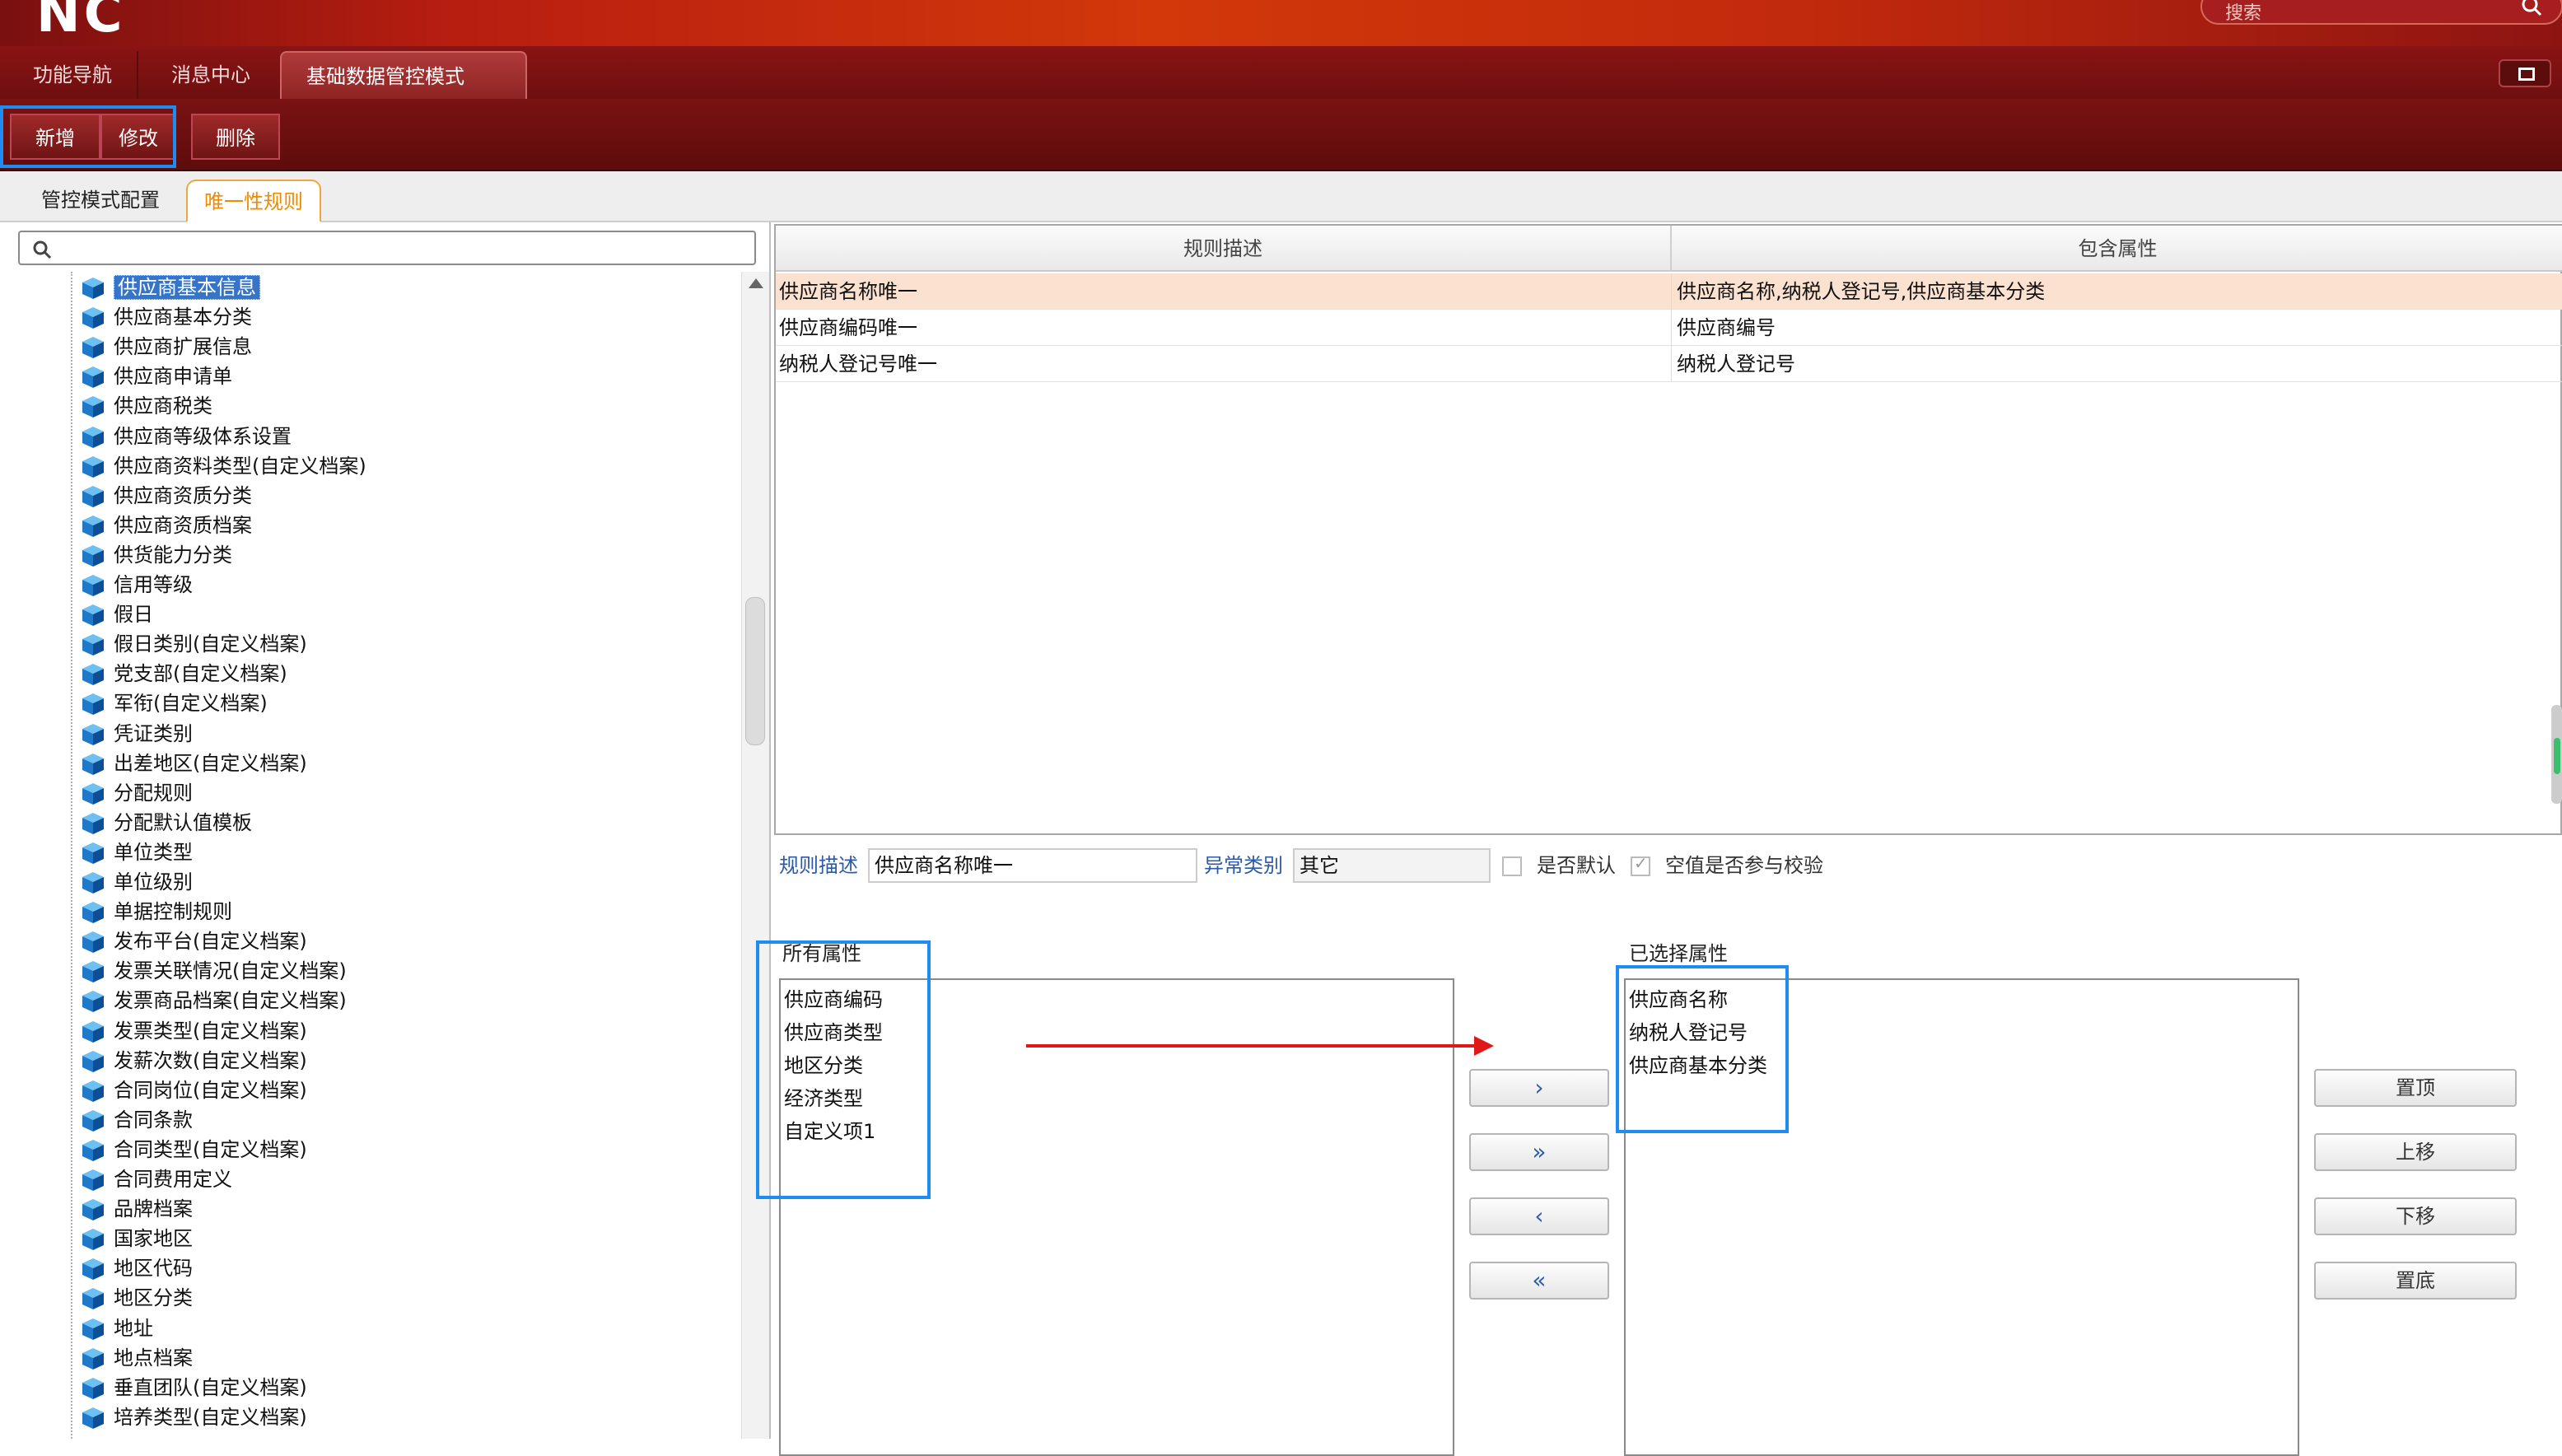  I want to click on tree-item-label: 发票关联情况(自定义档案), so click(230, 971).